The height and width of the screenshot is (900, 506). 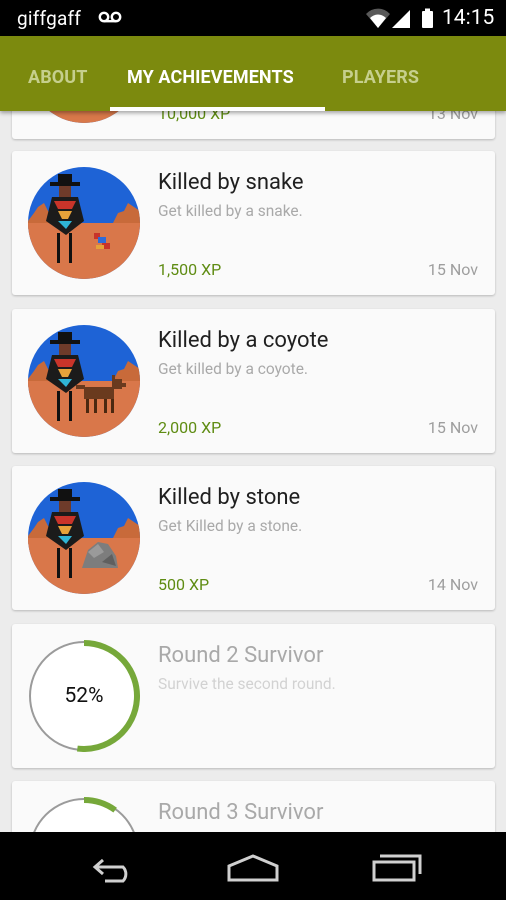 What do you see at coordinates (427, 18) in the screenshot?
I see `battery-icon` at bounding box center [427, 18].